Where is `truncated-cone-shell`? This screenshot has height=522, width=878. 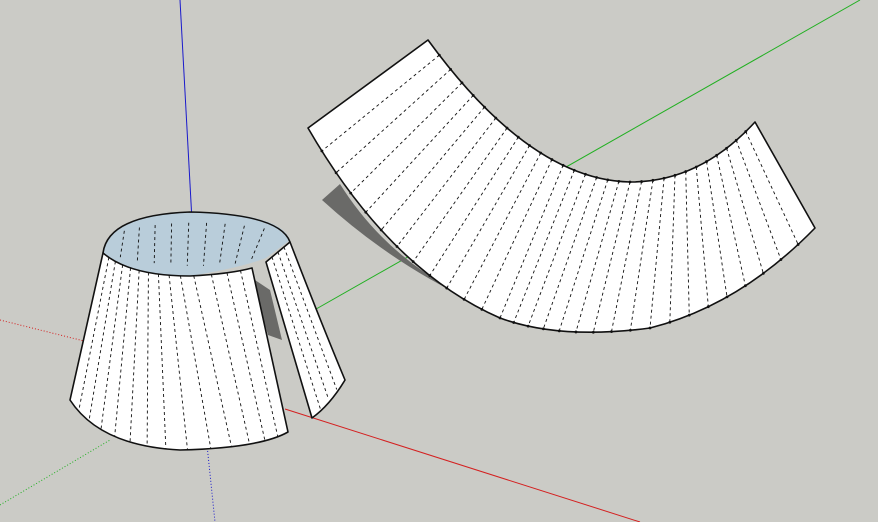
truncated-cone-shell is located at coordinates (180, 331).